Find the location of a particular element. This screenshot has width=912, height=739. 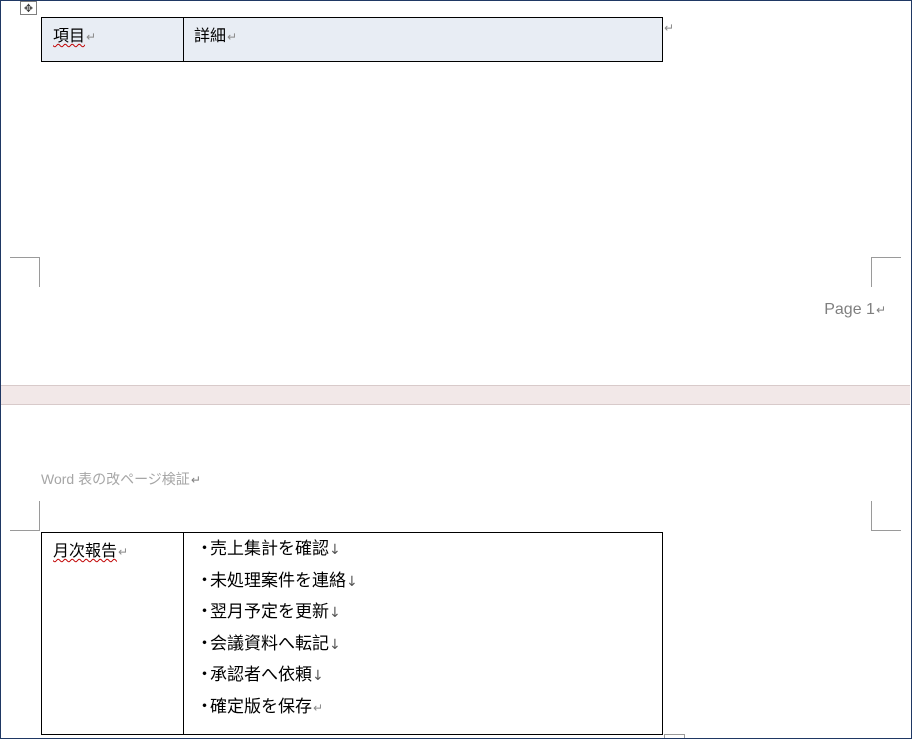

table-cell-detail-header: 詳細↵ is located at coordinates (423, 39).